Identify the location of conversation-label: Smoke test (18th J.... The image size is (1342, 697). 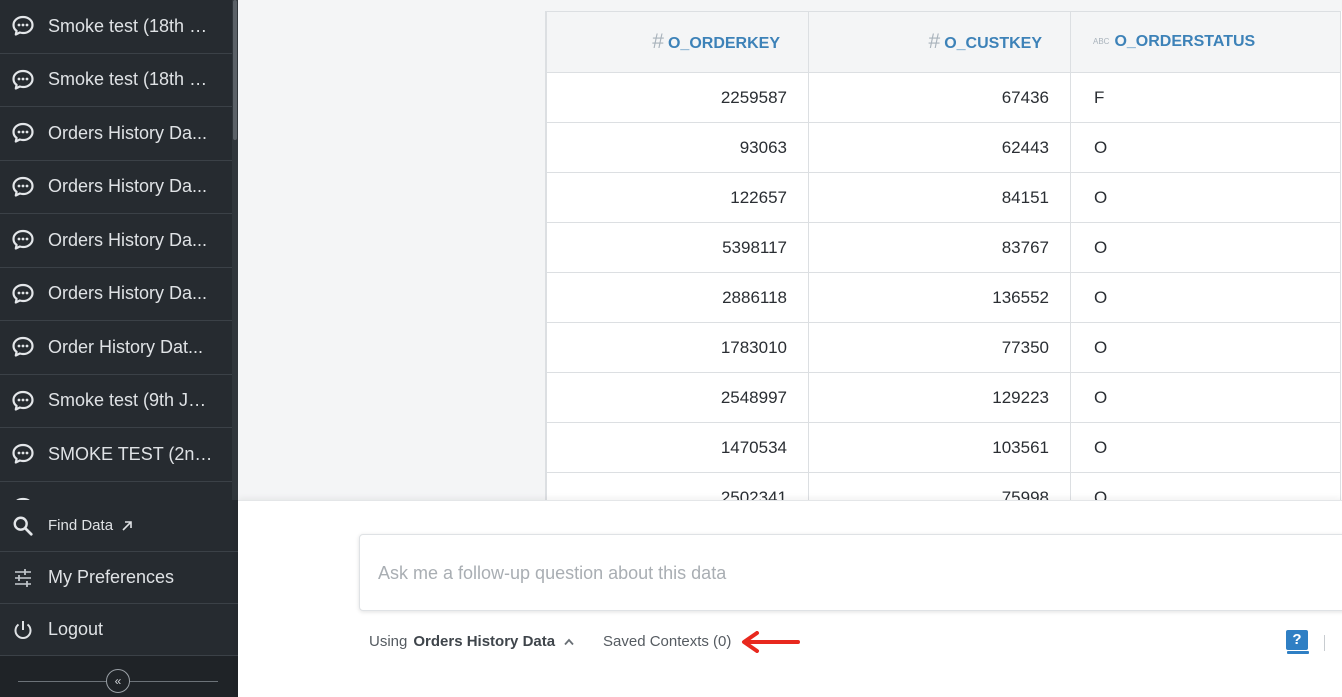
(130, 25).